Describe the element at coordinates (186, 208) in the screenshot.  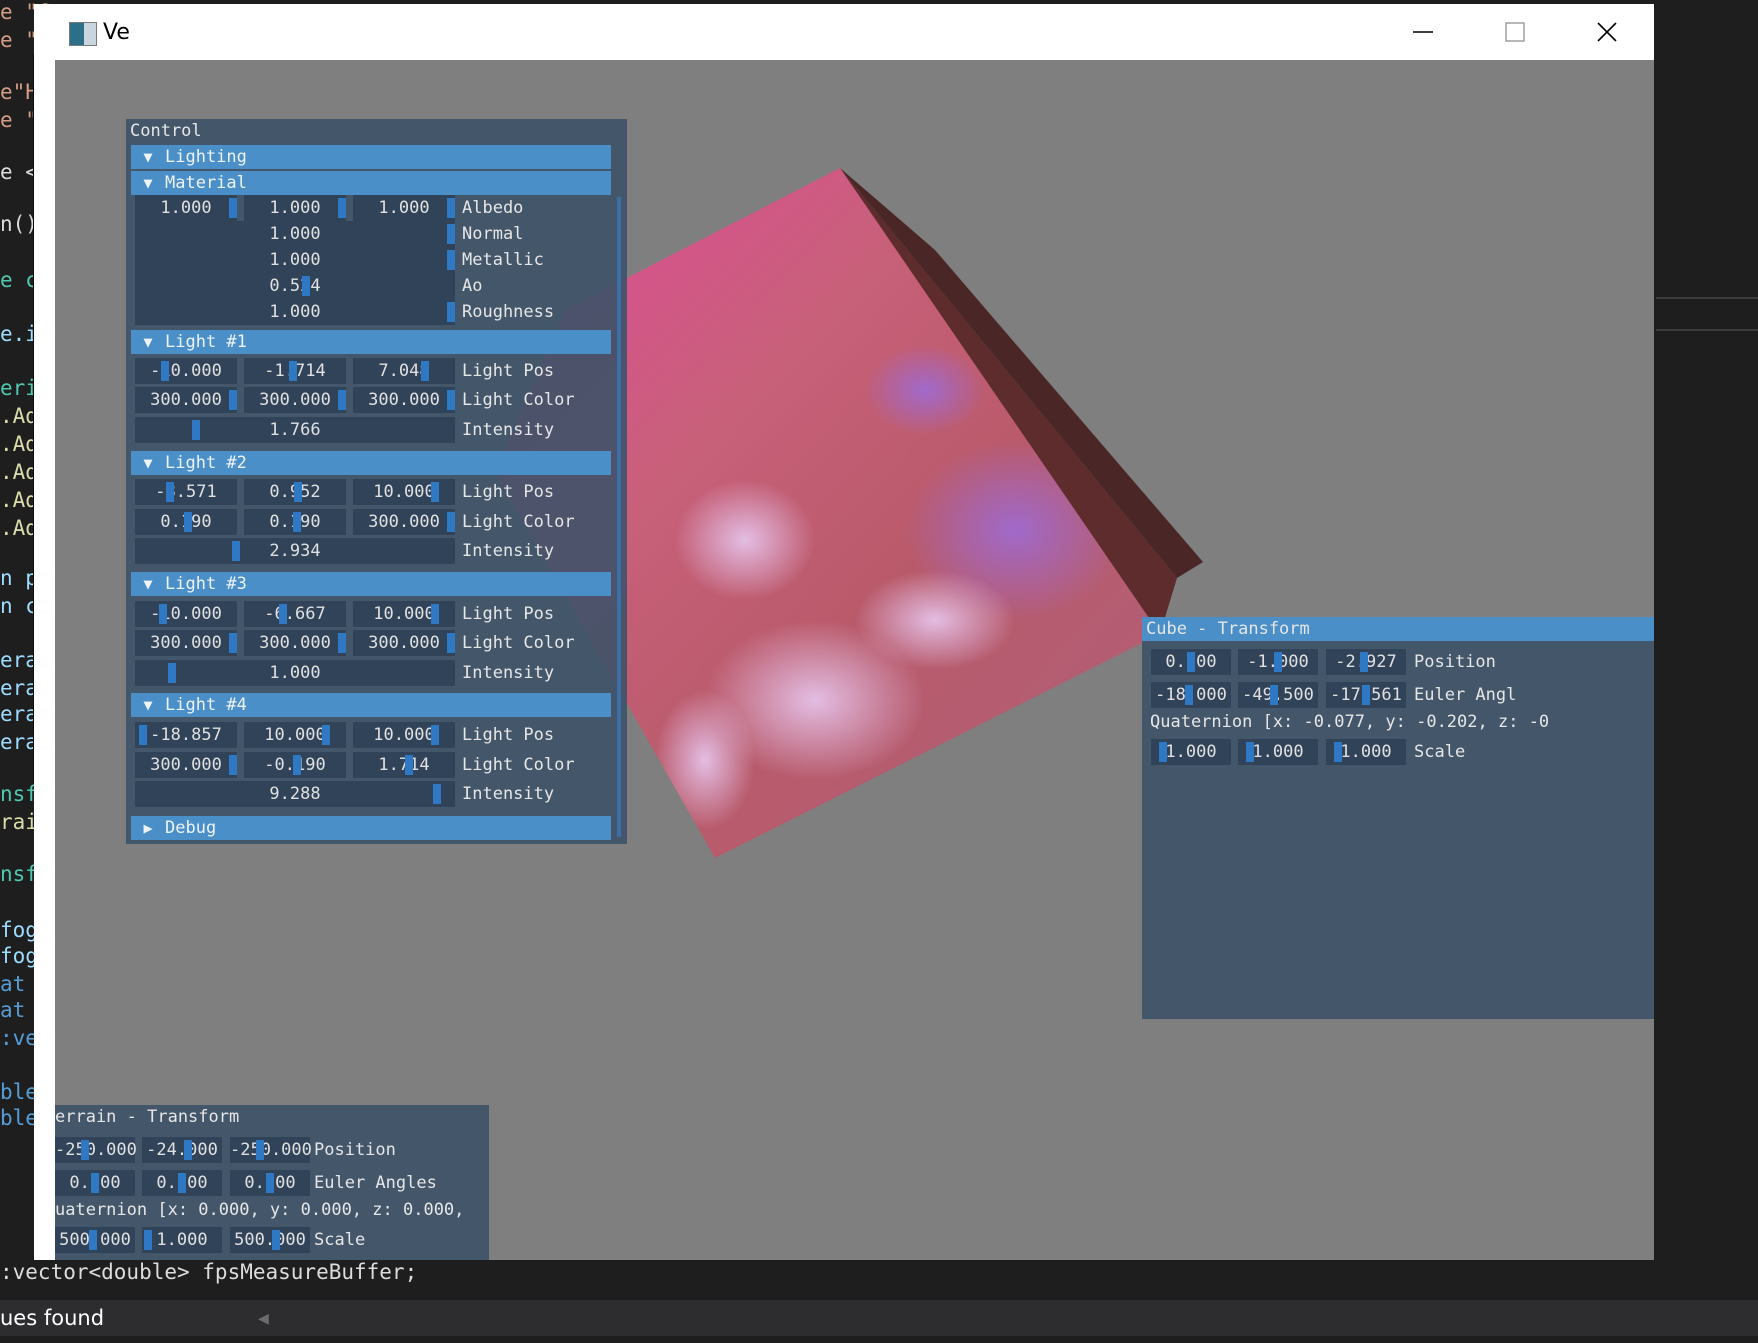
I see `albedo-r-slider: 1.000` at that location.